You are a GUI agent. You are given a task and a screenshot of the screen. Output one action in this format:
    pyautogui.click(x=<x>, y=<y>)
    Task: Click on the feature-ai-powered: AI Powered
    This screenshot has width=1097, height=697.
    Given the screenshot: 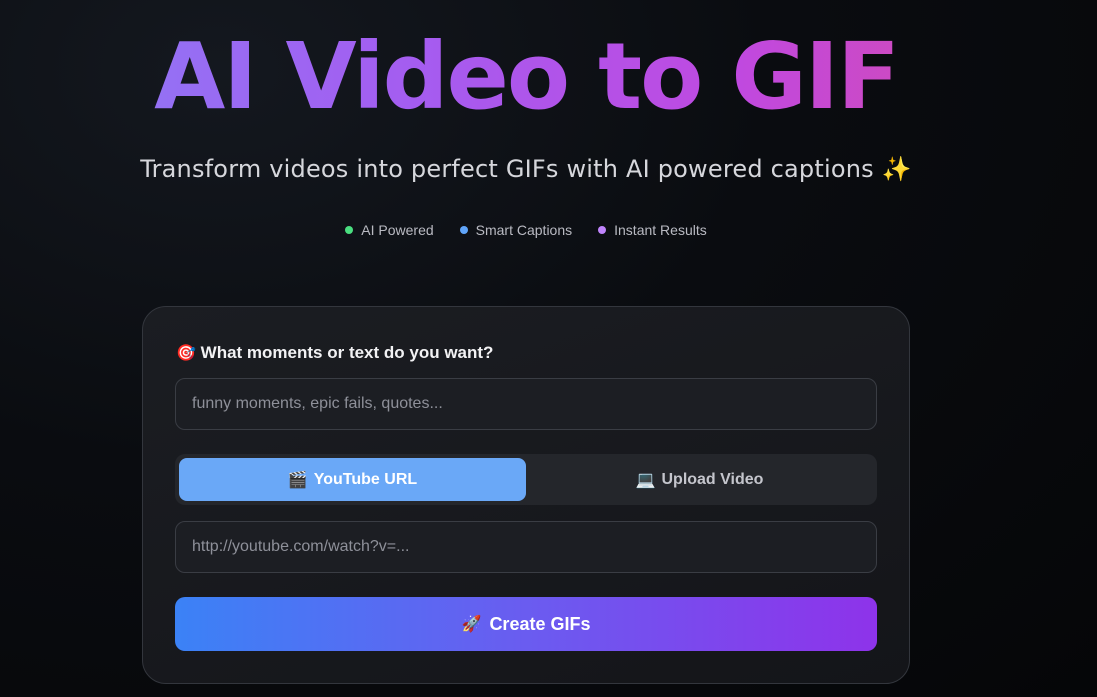 What is the action you would take?
    pyautogui.click(x=389, y=230)
    